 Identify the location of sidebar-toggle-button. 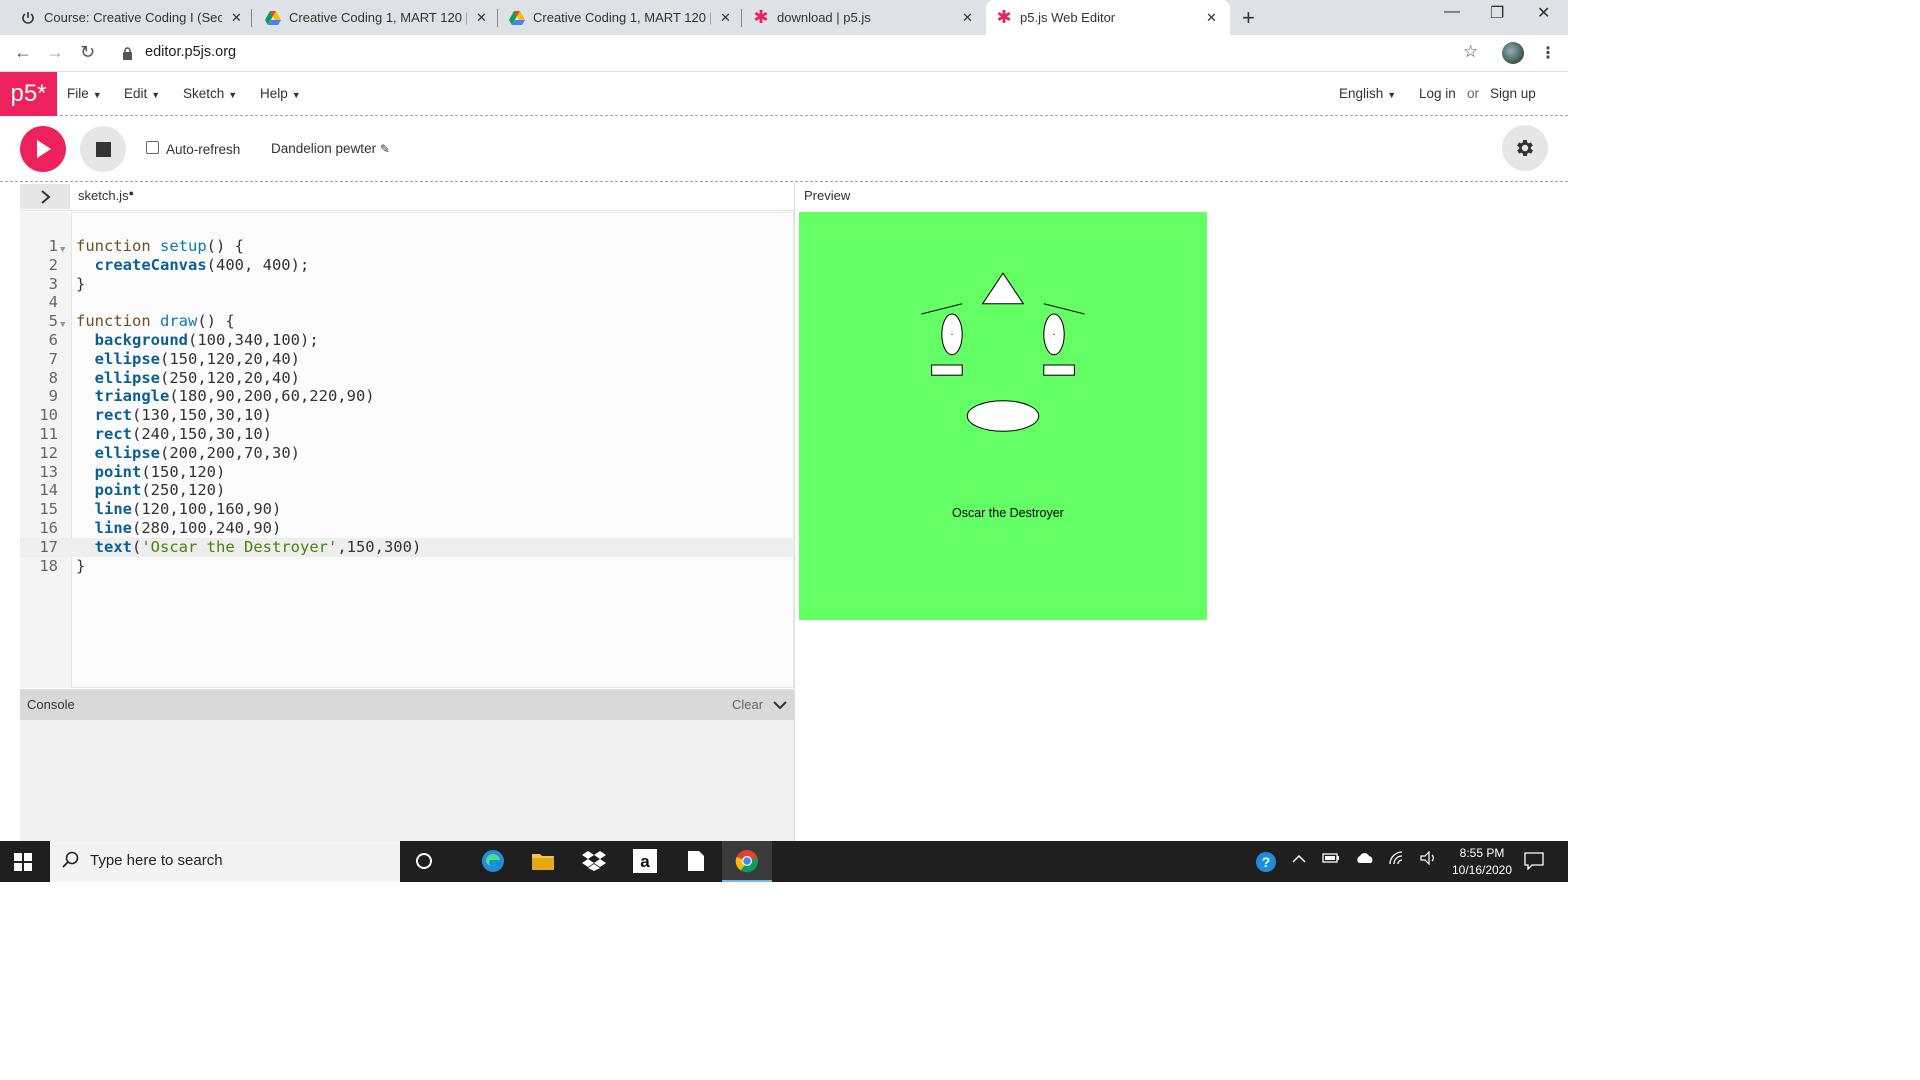
(45, 196).